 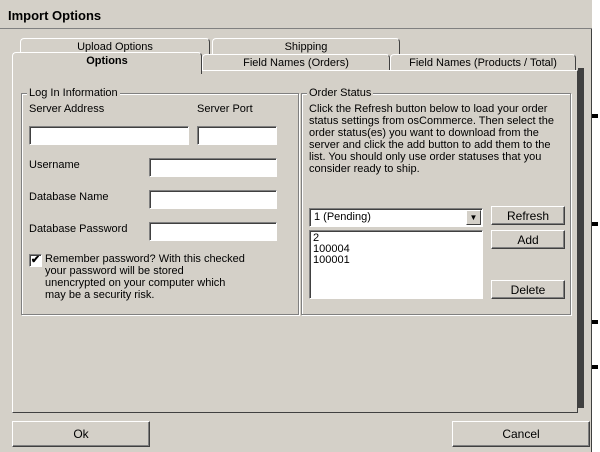 I want to click on database-password-label: Database Password, so click(x=78, y=229).